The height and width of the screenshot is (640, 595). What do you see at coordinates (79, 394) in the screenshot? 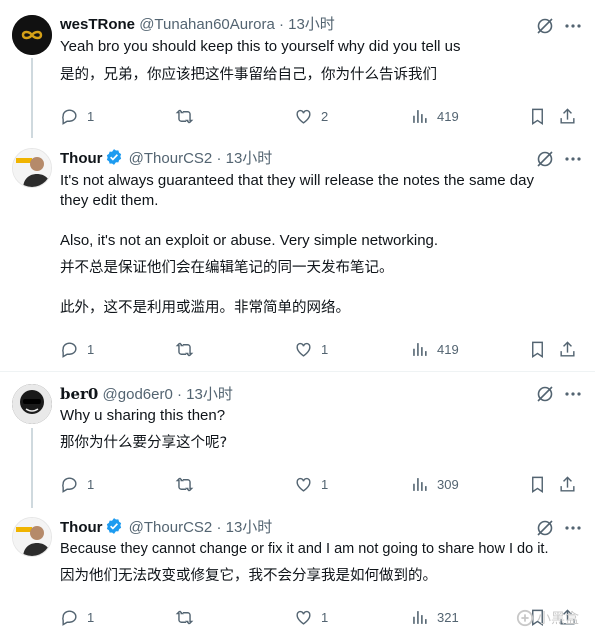
I see `display-name: 𝐛𝐞𝐫𝟎` at bounding box center [79, 394].